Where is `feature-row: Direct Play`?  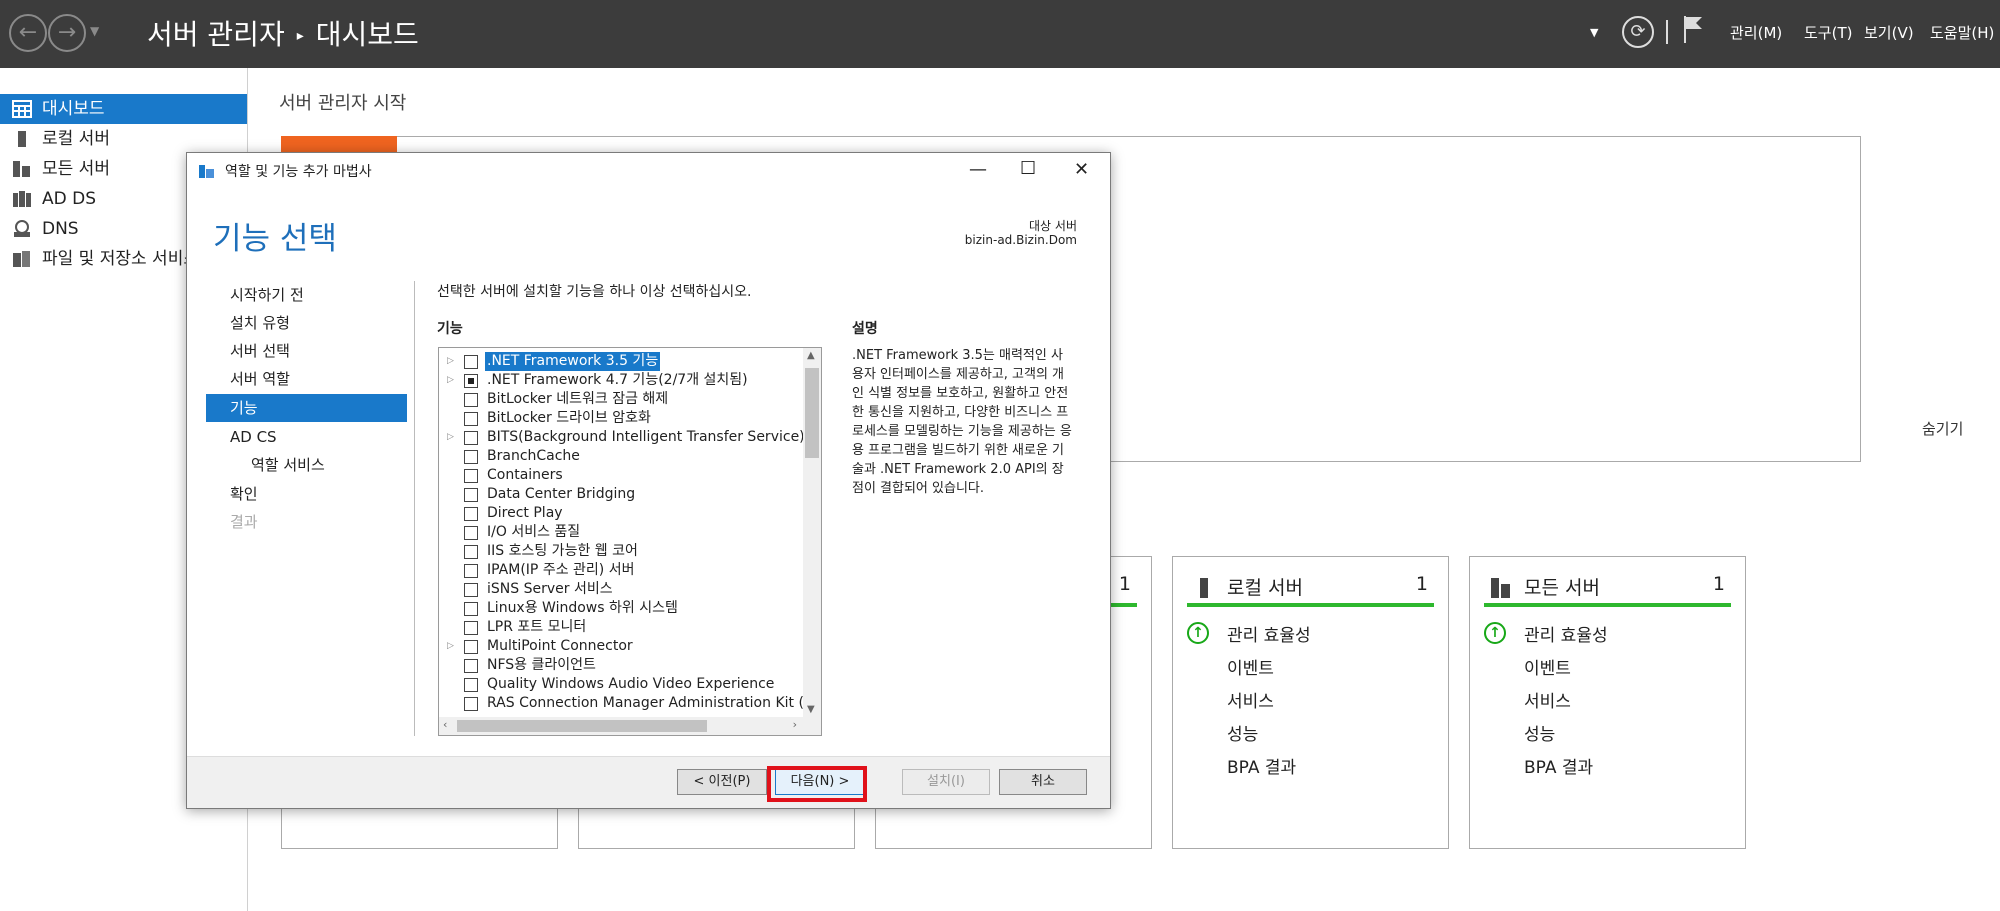 feature-row: Direct Play is located at coordinates (619, 513).